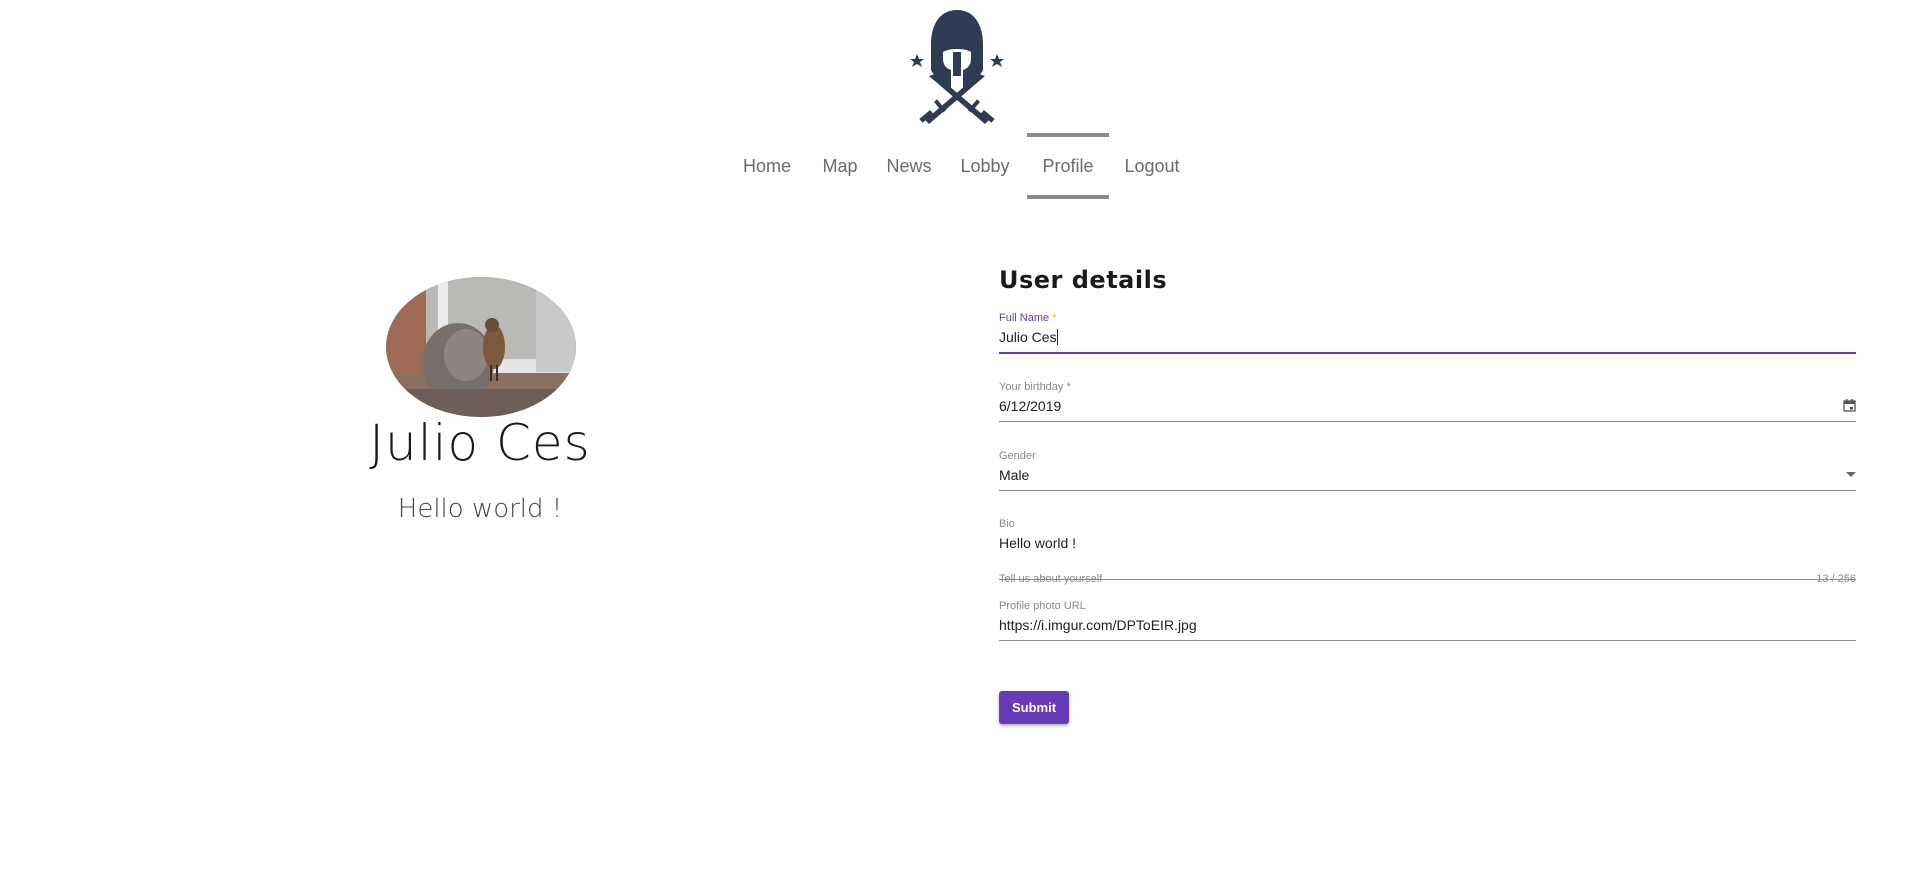 This screenshot has width=1919, height=892. I want to click on birthday-input: 6/12/2019, so click(1427, 406).